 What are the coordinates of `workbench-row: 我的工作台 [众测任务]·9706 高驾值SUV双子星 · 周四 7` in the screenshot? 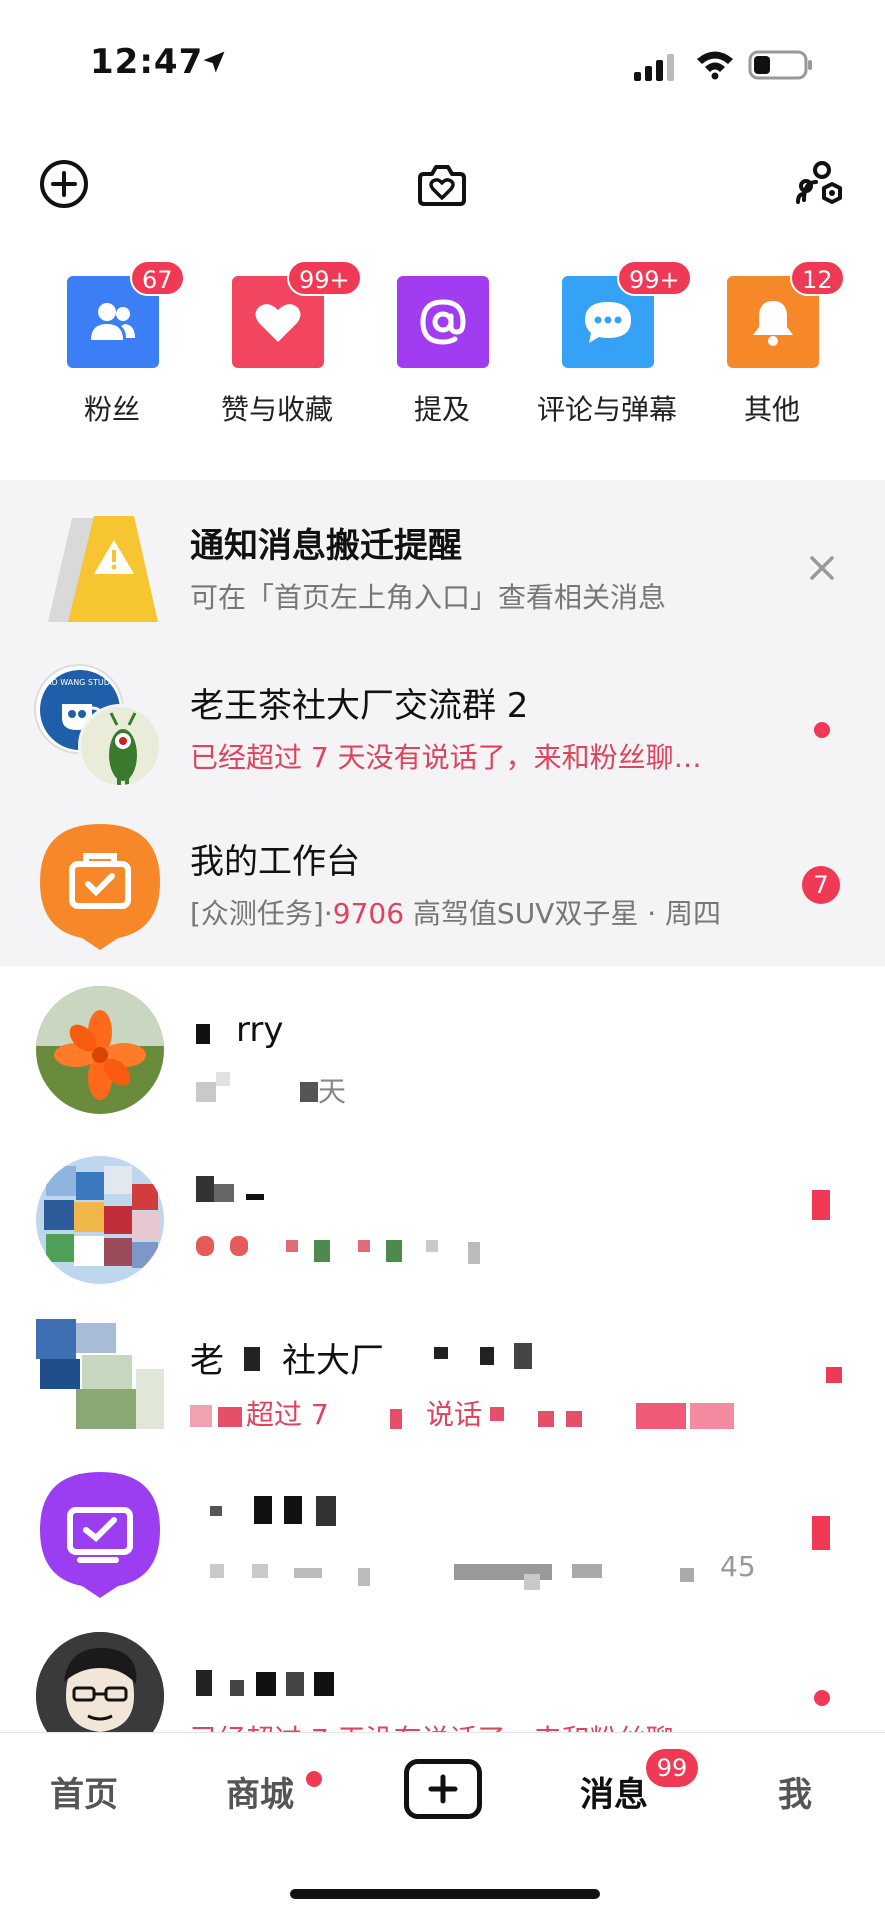 It's located at (442, 886).